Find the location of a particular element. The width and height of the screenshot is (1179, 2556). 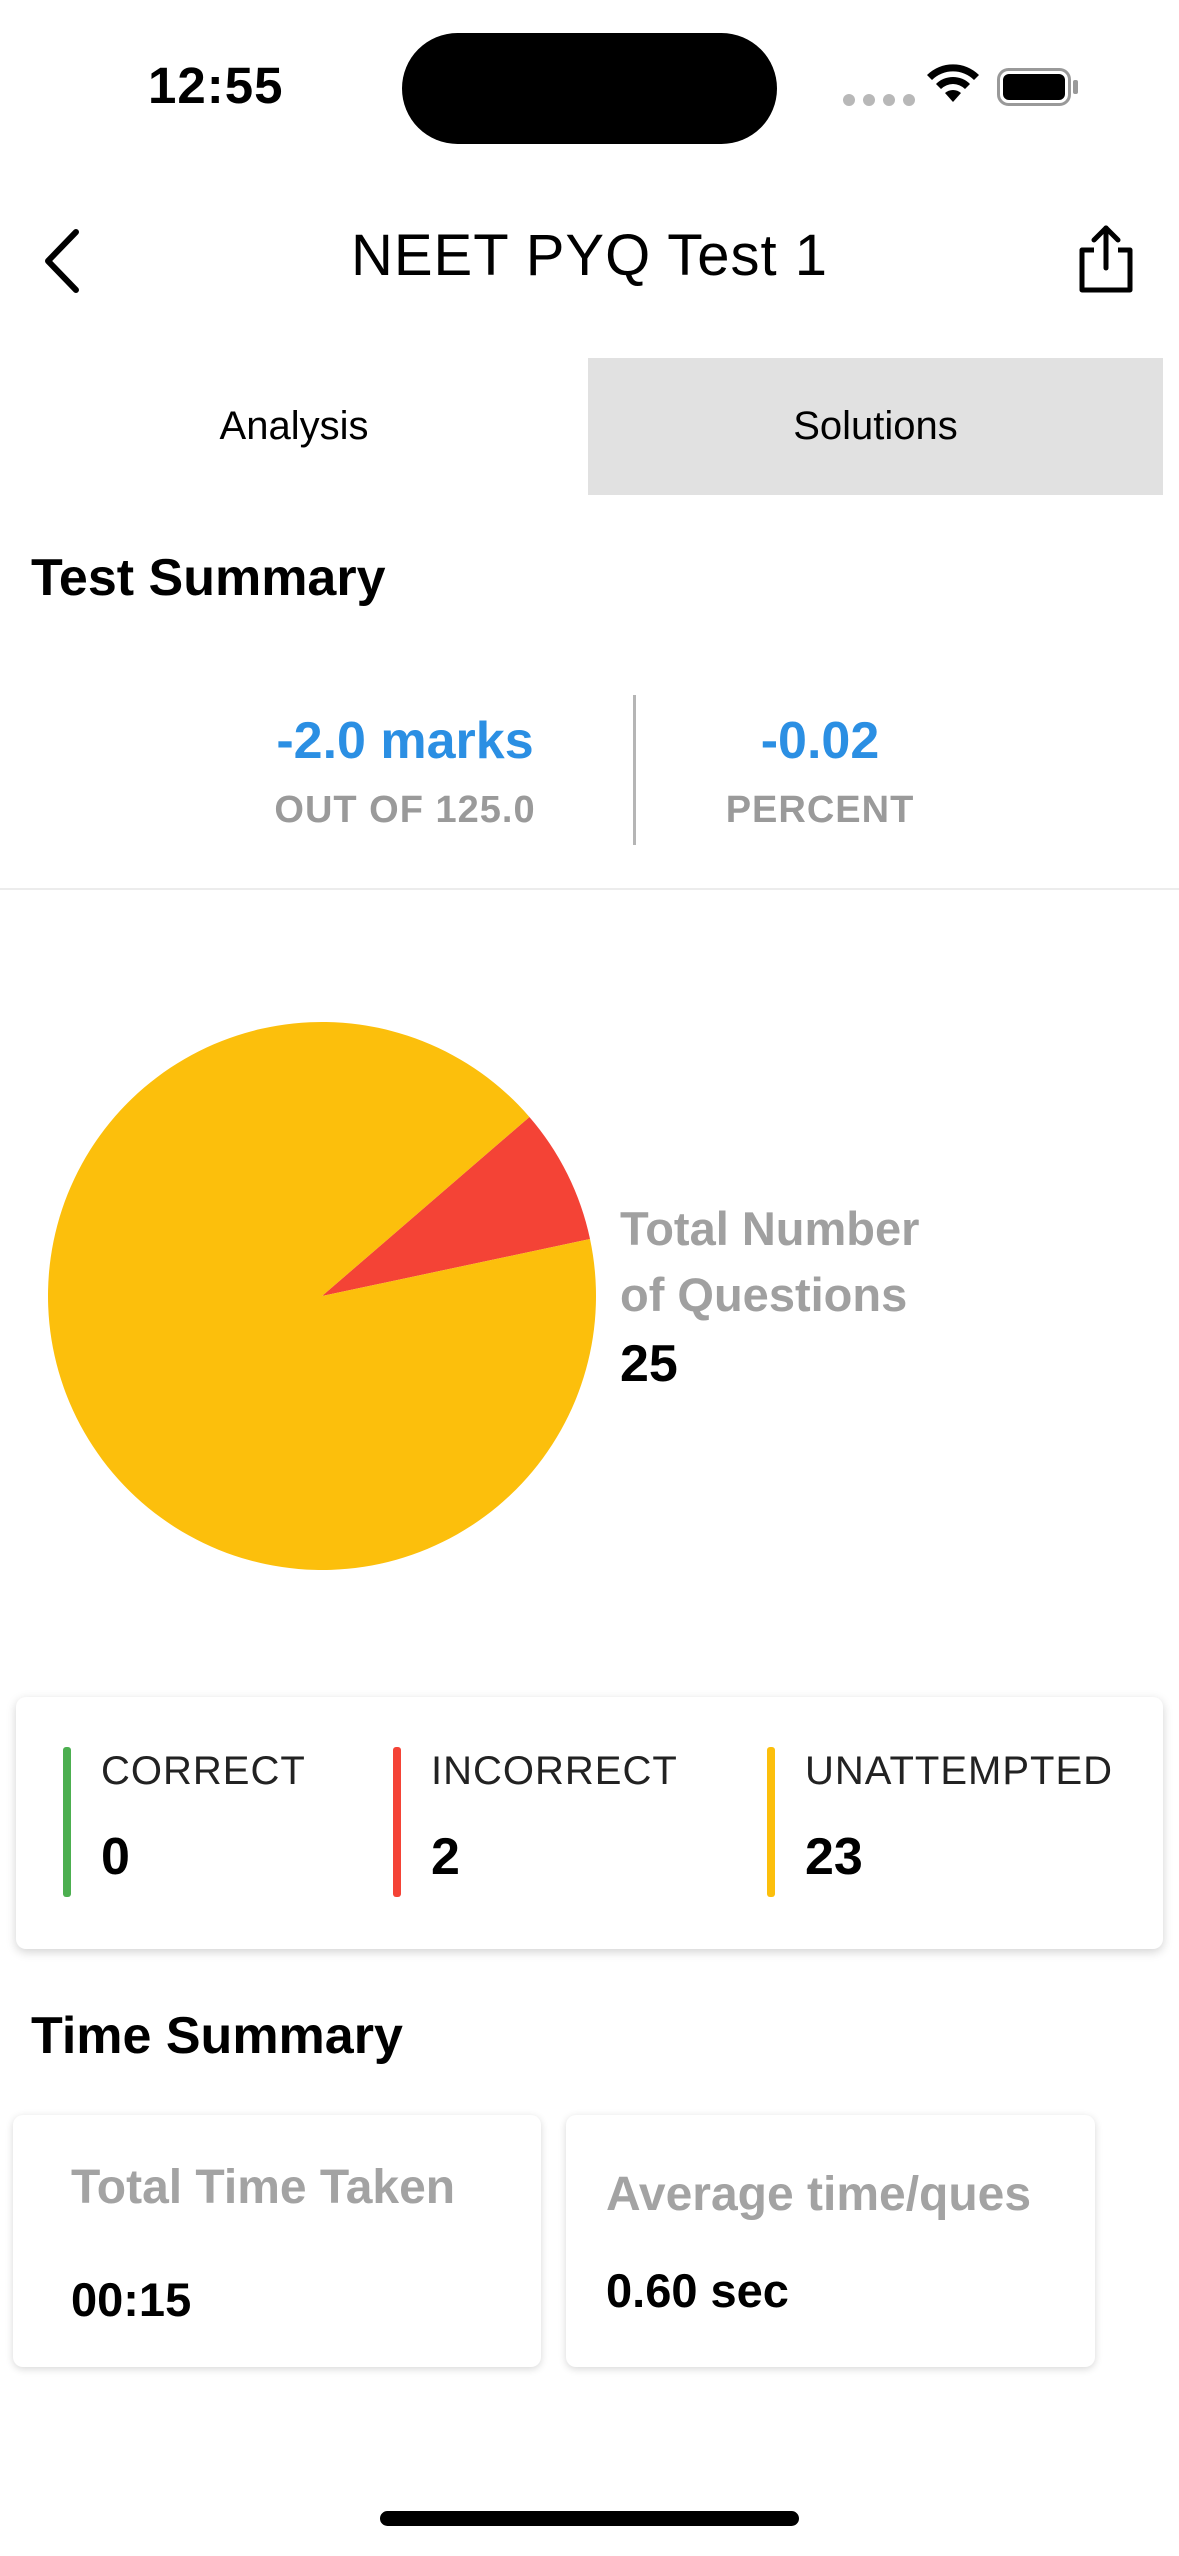

cellular-signal-icon is located at coordinates (879, 100).